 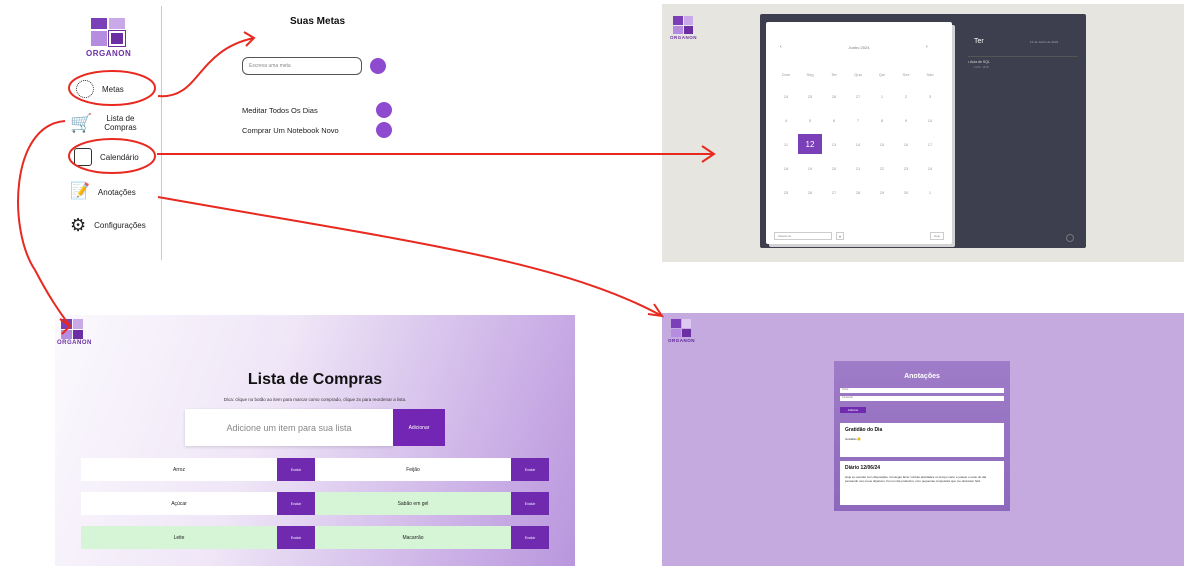 I want to click on calendar-day: 5, so click(x=810, y=120).